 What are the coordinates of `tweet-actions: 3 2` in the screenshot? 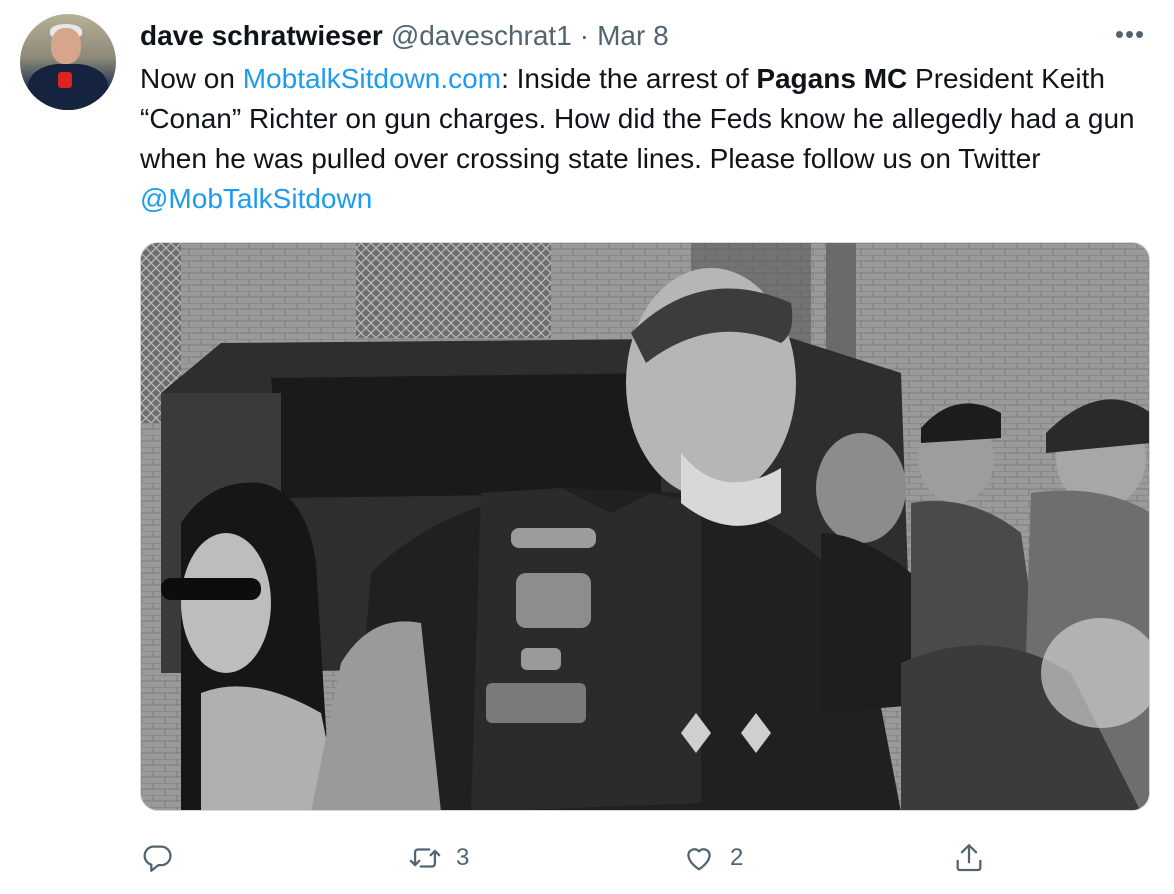 It's located at (645, 858).